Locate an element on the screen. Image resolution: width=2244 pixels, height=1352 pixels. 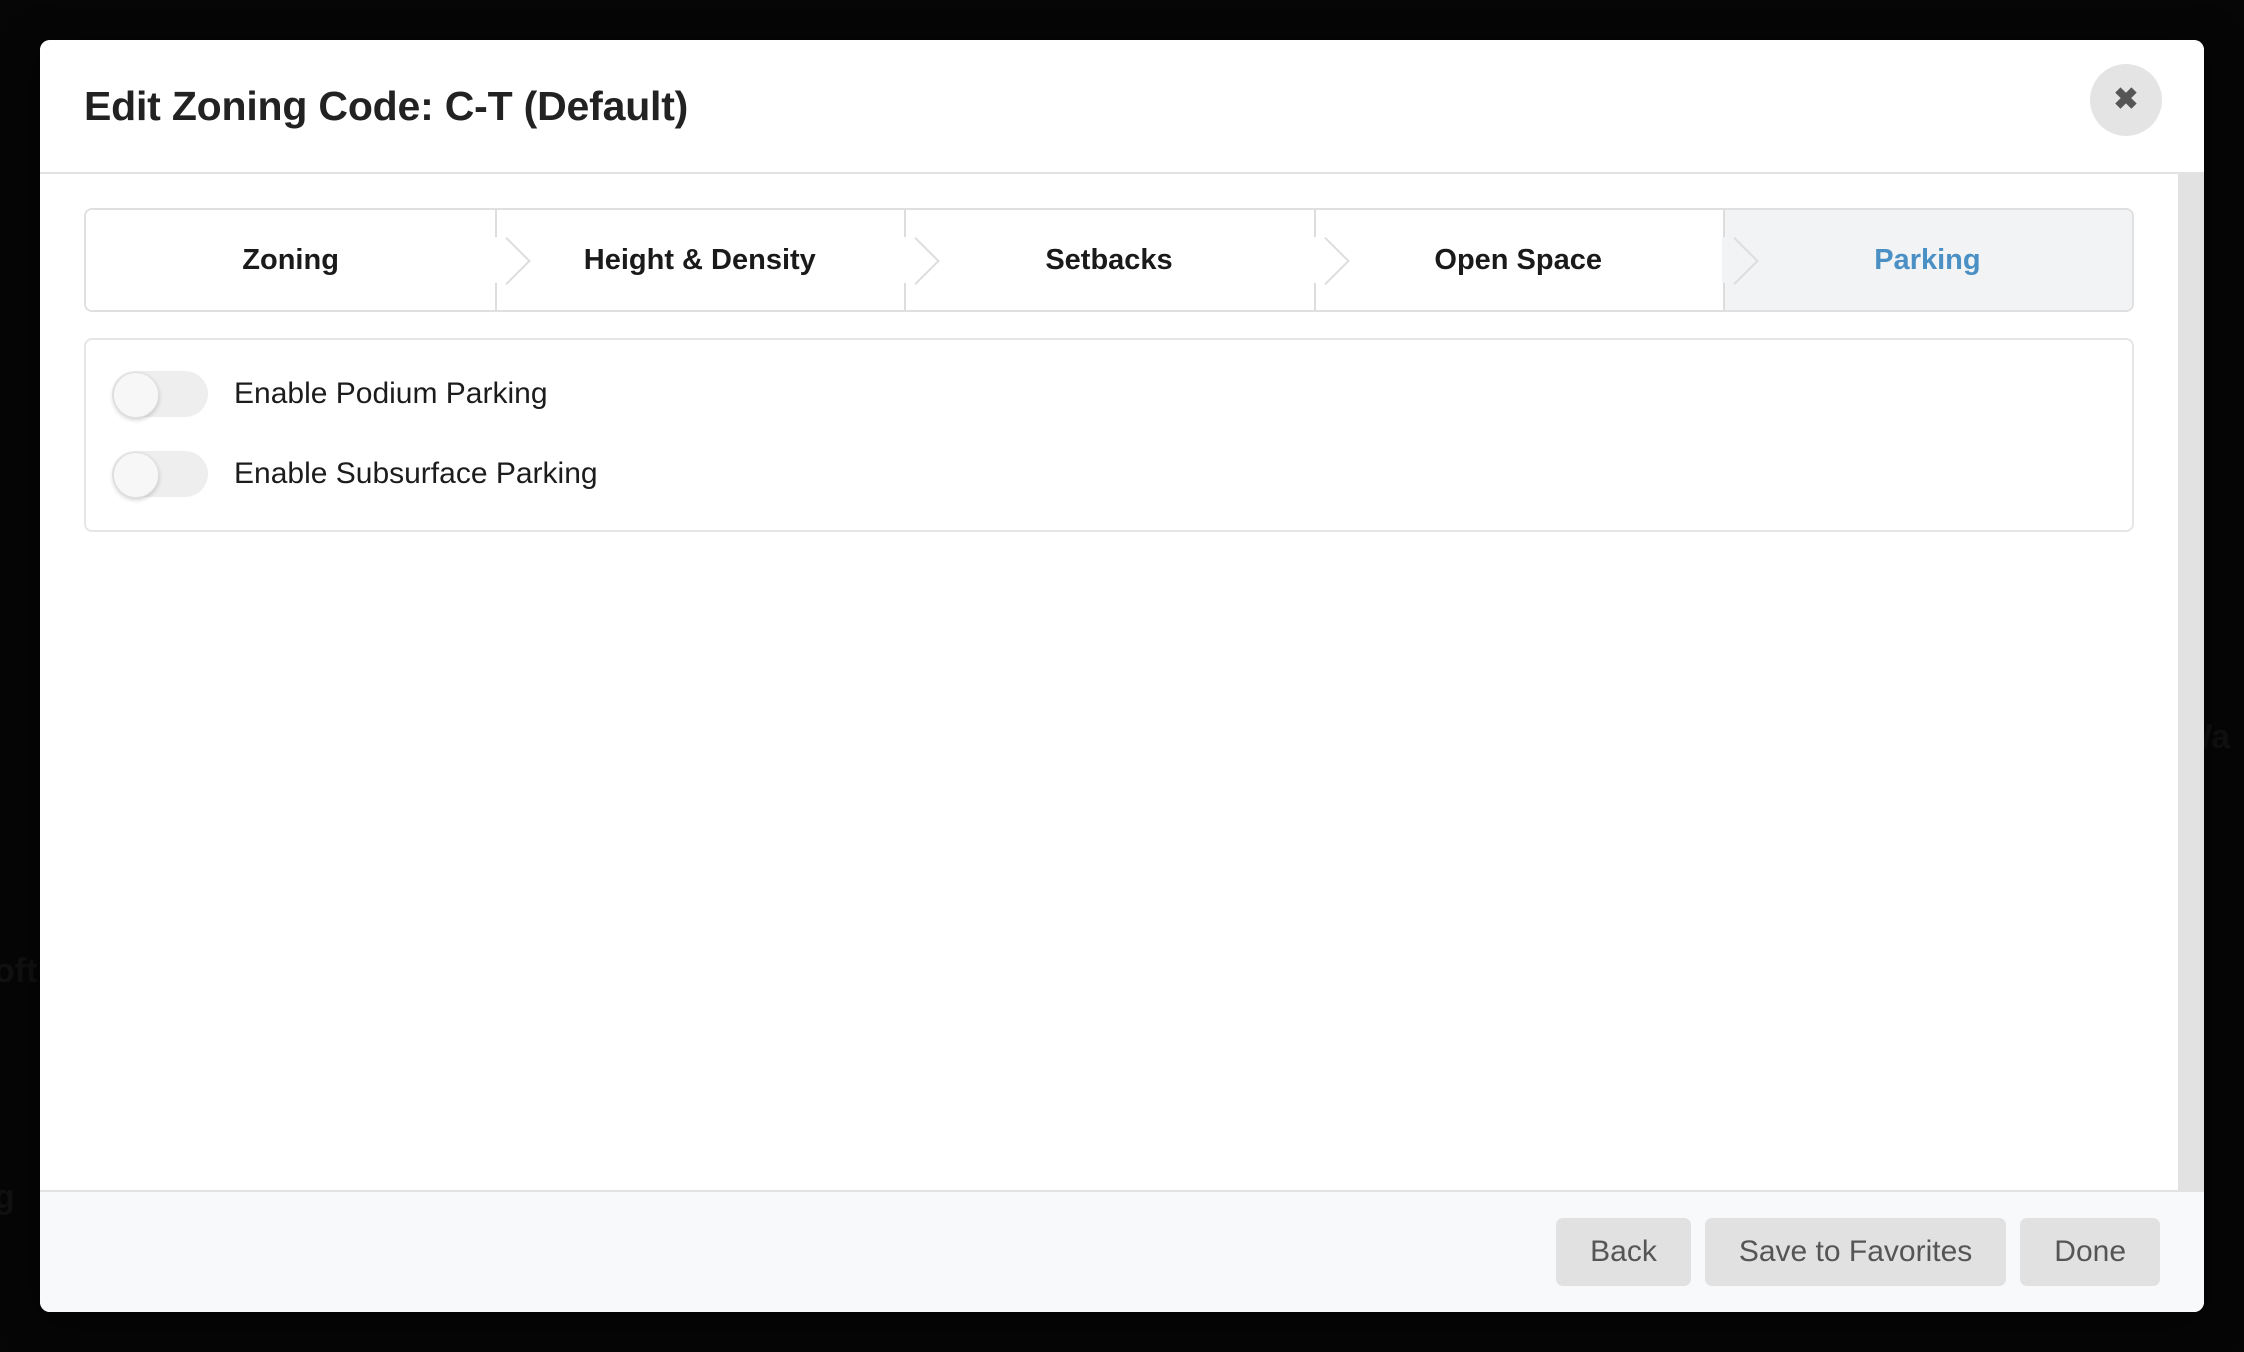
setting-row-subsurface-parking: Enable Subsurface Parking is located at coordinates (1109, 474).